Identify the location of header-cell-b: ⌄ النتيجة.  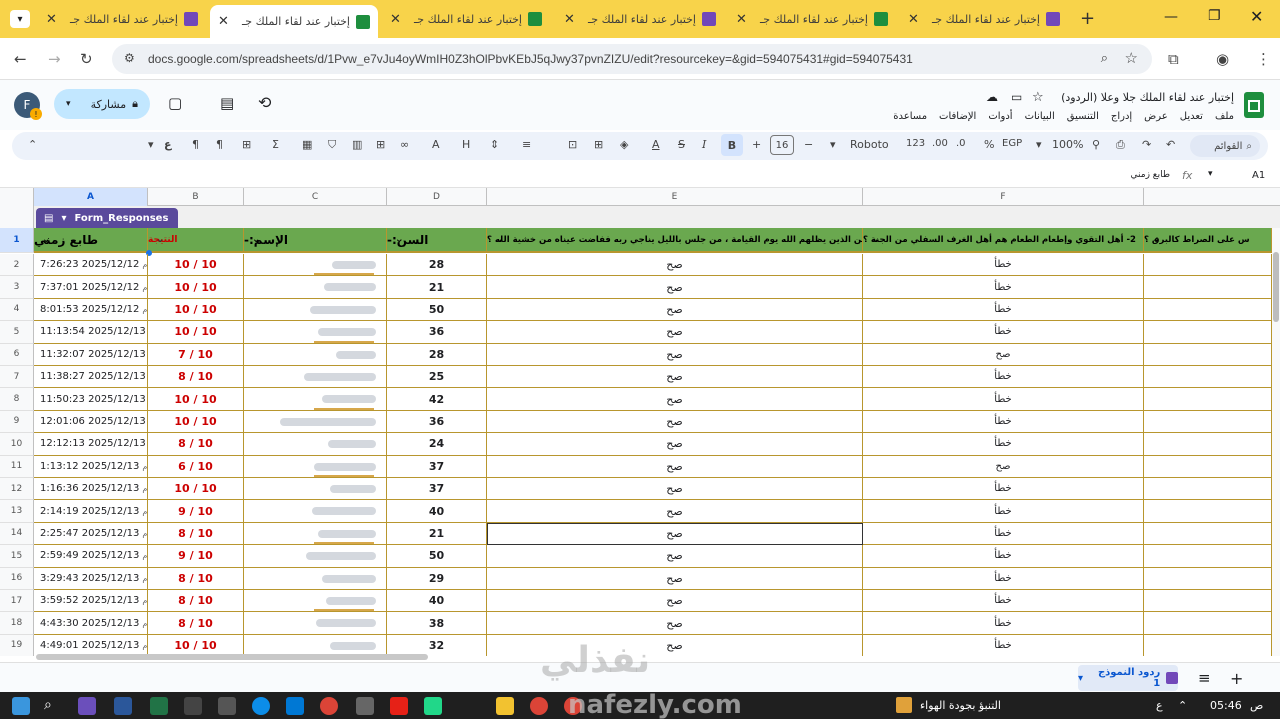
(196, 240).